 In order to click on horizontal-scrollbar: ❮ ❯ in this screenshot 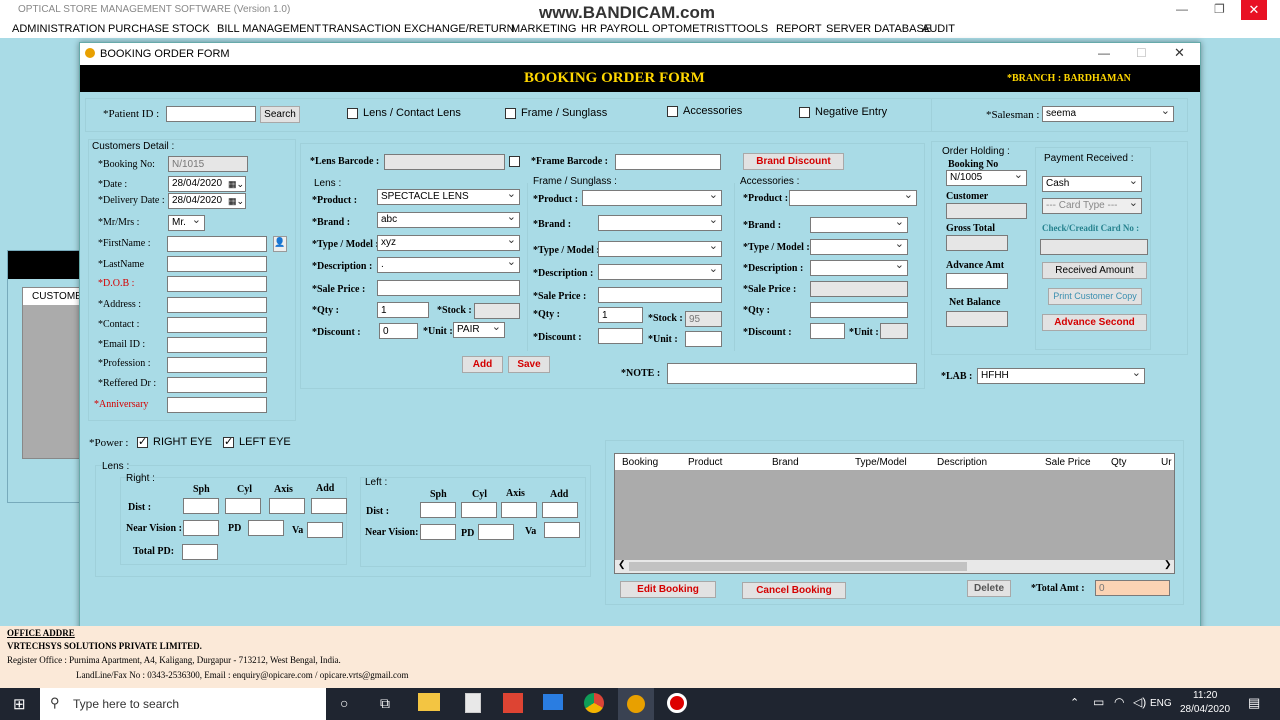, I will do `click(894, 566)`.